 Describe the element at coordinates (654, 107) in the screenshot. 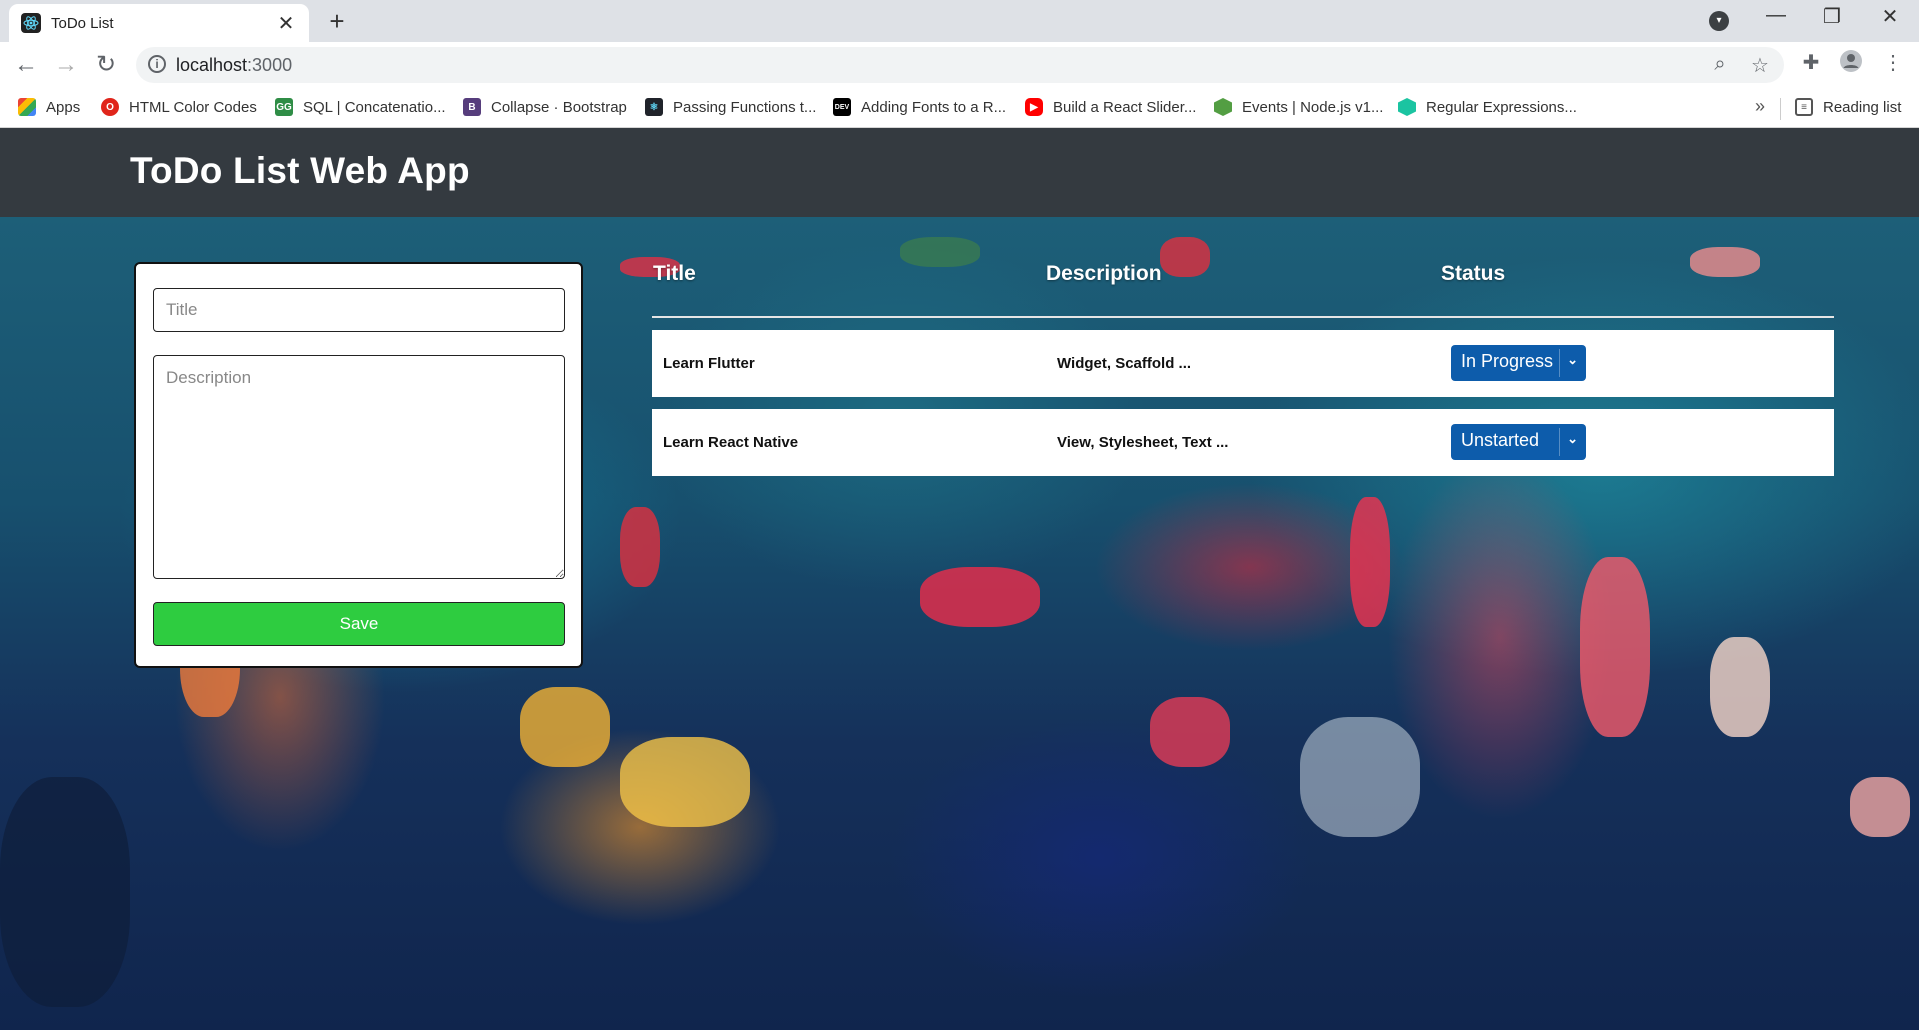

I see `react-icon: ⚛` at that location.